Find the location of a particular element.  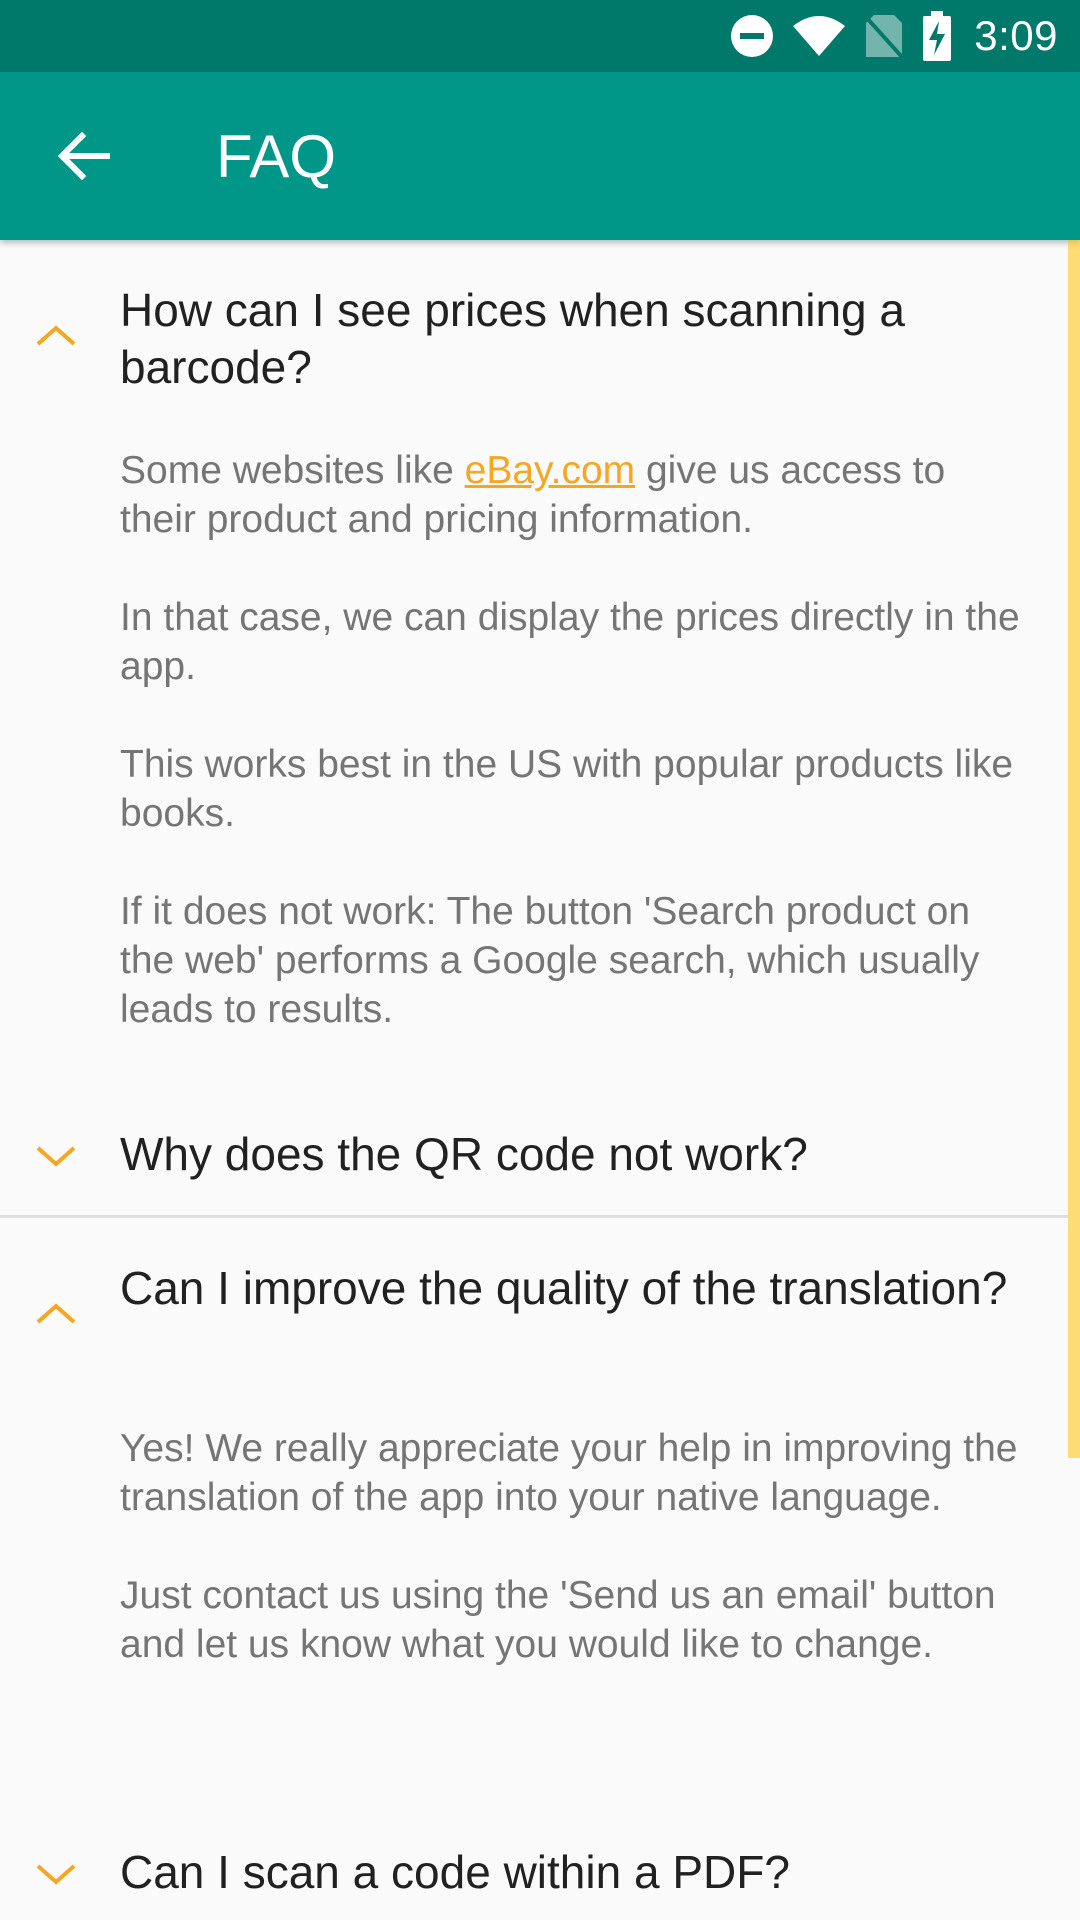

status-bar: 3:09 is located at coordinates (540, 36).